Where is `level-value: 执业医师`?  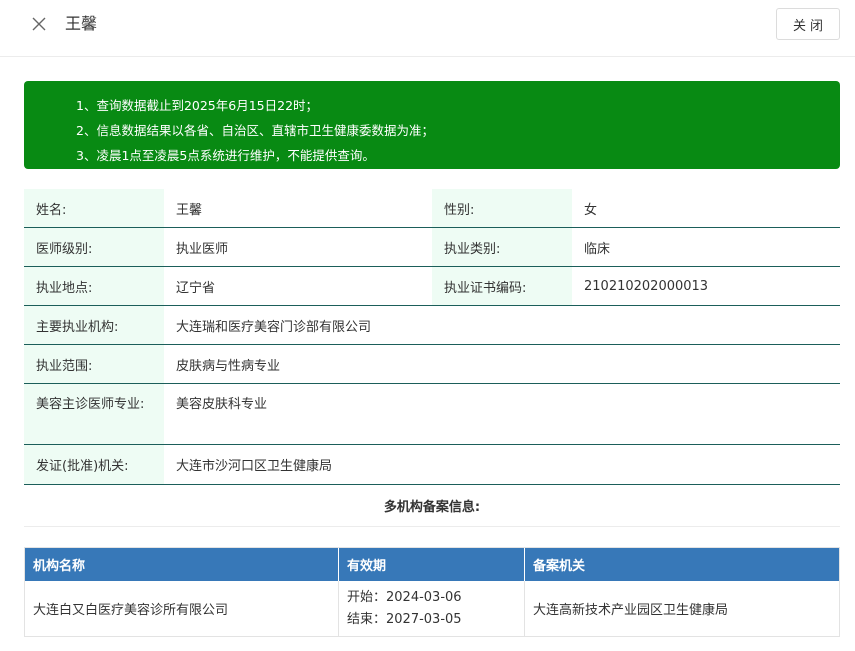
level-value: 执业医师 is located at coordinates (202, 249).